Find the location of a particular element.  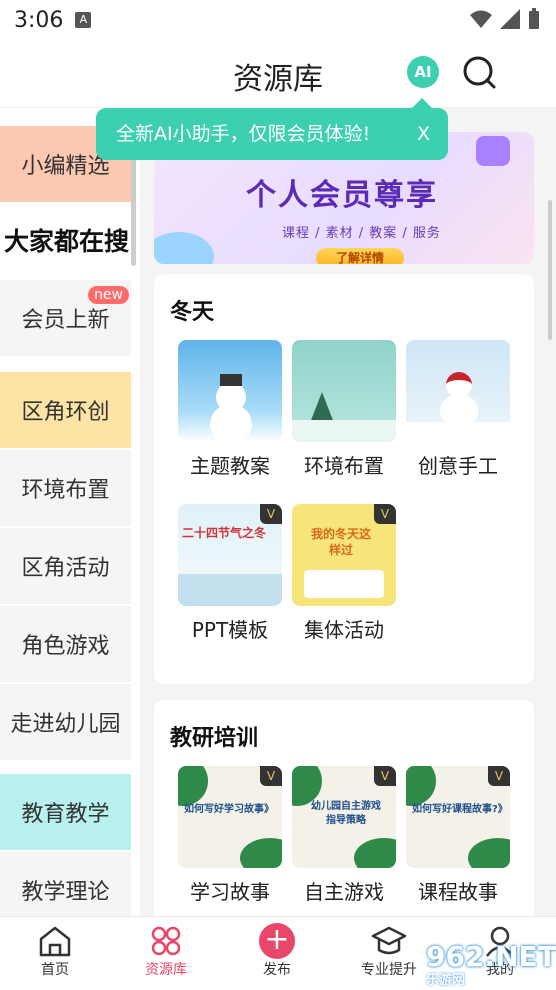

tab-professional: 专业提升 is located at coordinates (389, 951).